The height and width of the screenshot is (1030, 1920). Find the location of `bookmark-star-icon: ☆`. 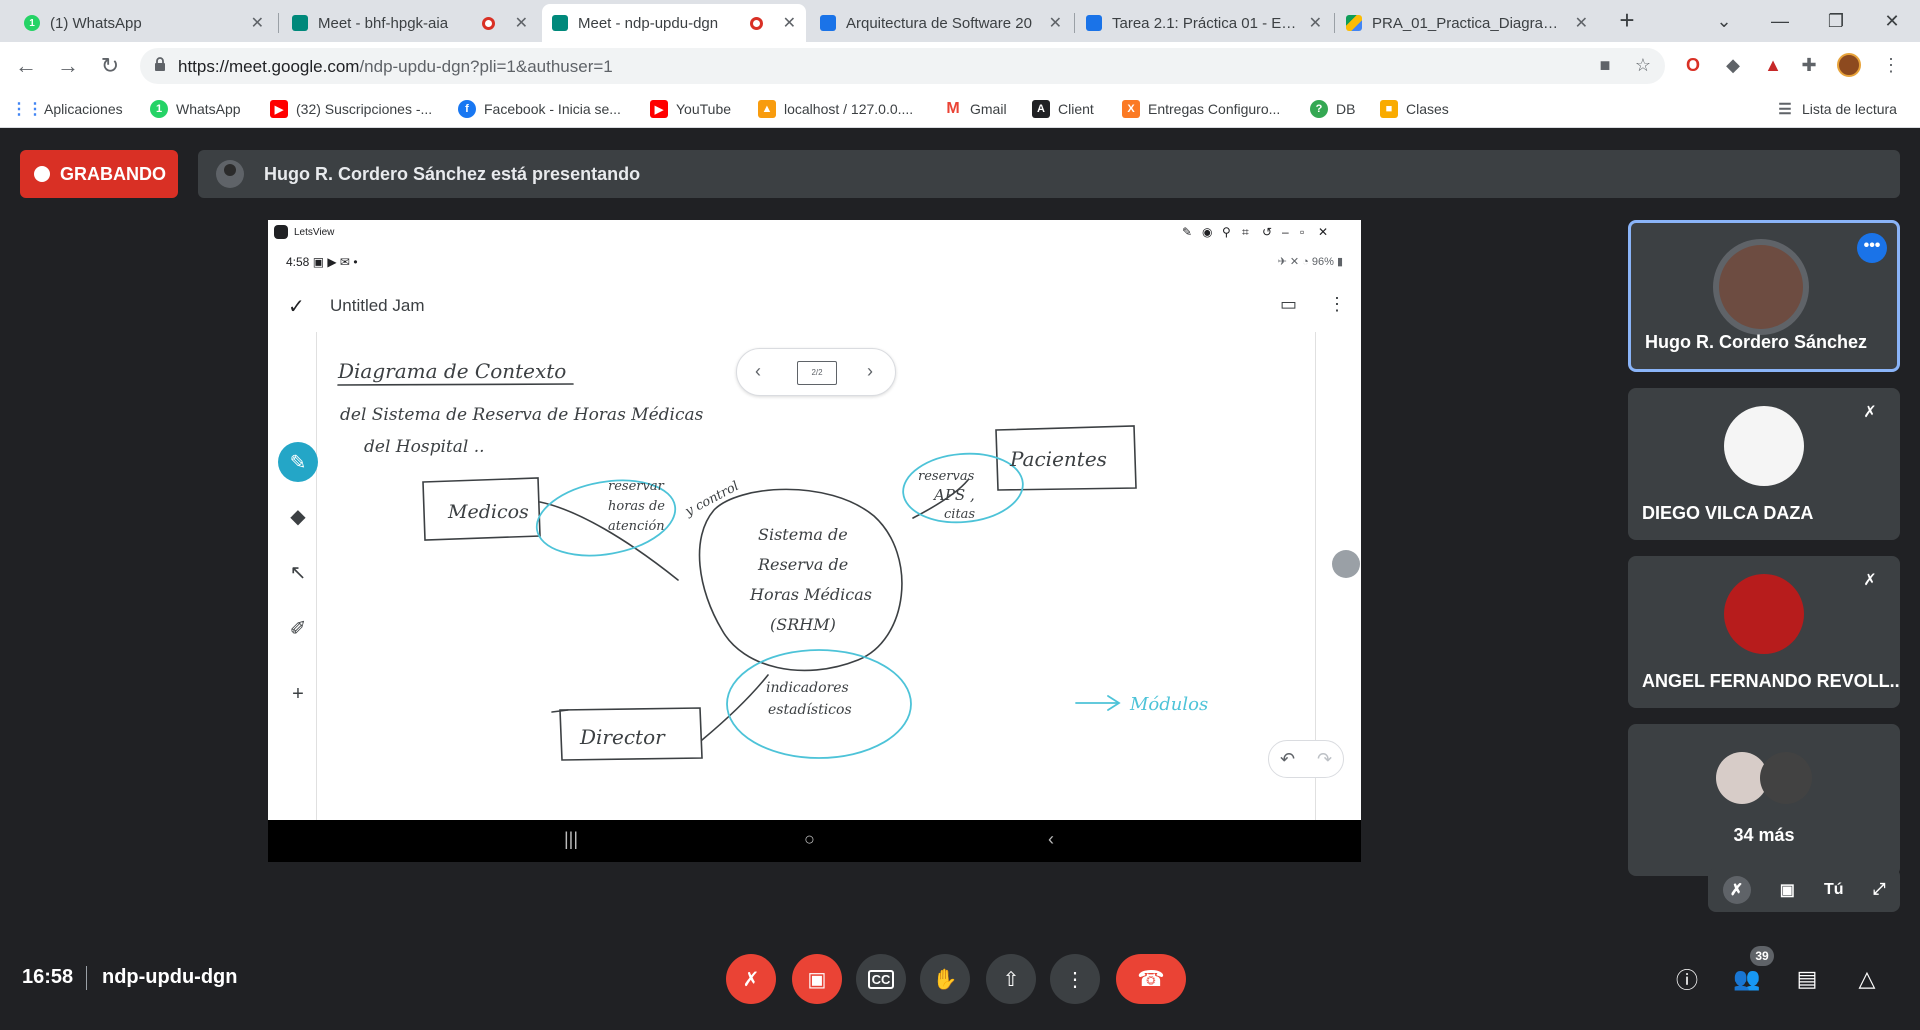

bookmark-star-icon: ☆ is located at coordinates (1643, 65).